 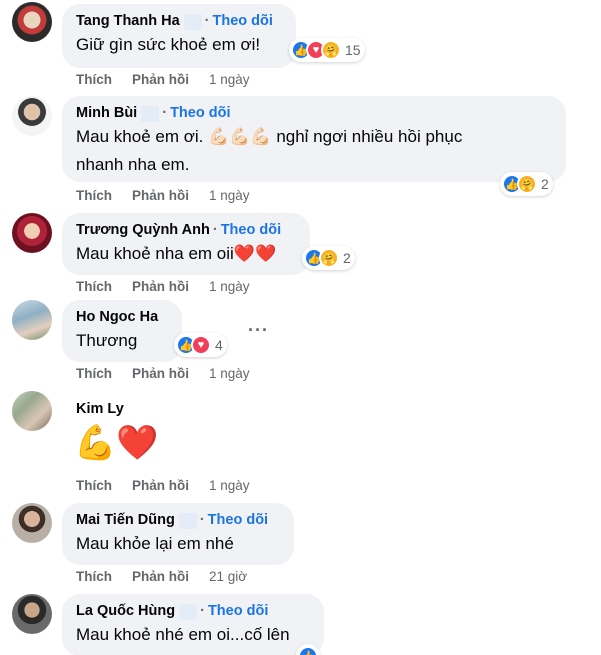 I want to click on timestamp: 21 giờ, so click(x=228, y=577).